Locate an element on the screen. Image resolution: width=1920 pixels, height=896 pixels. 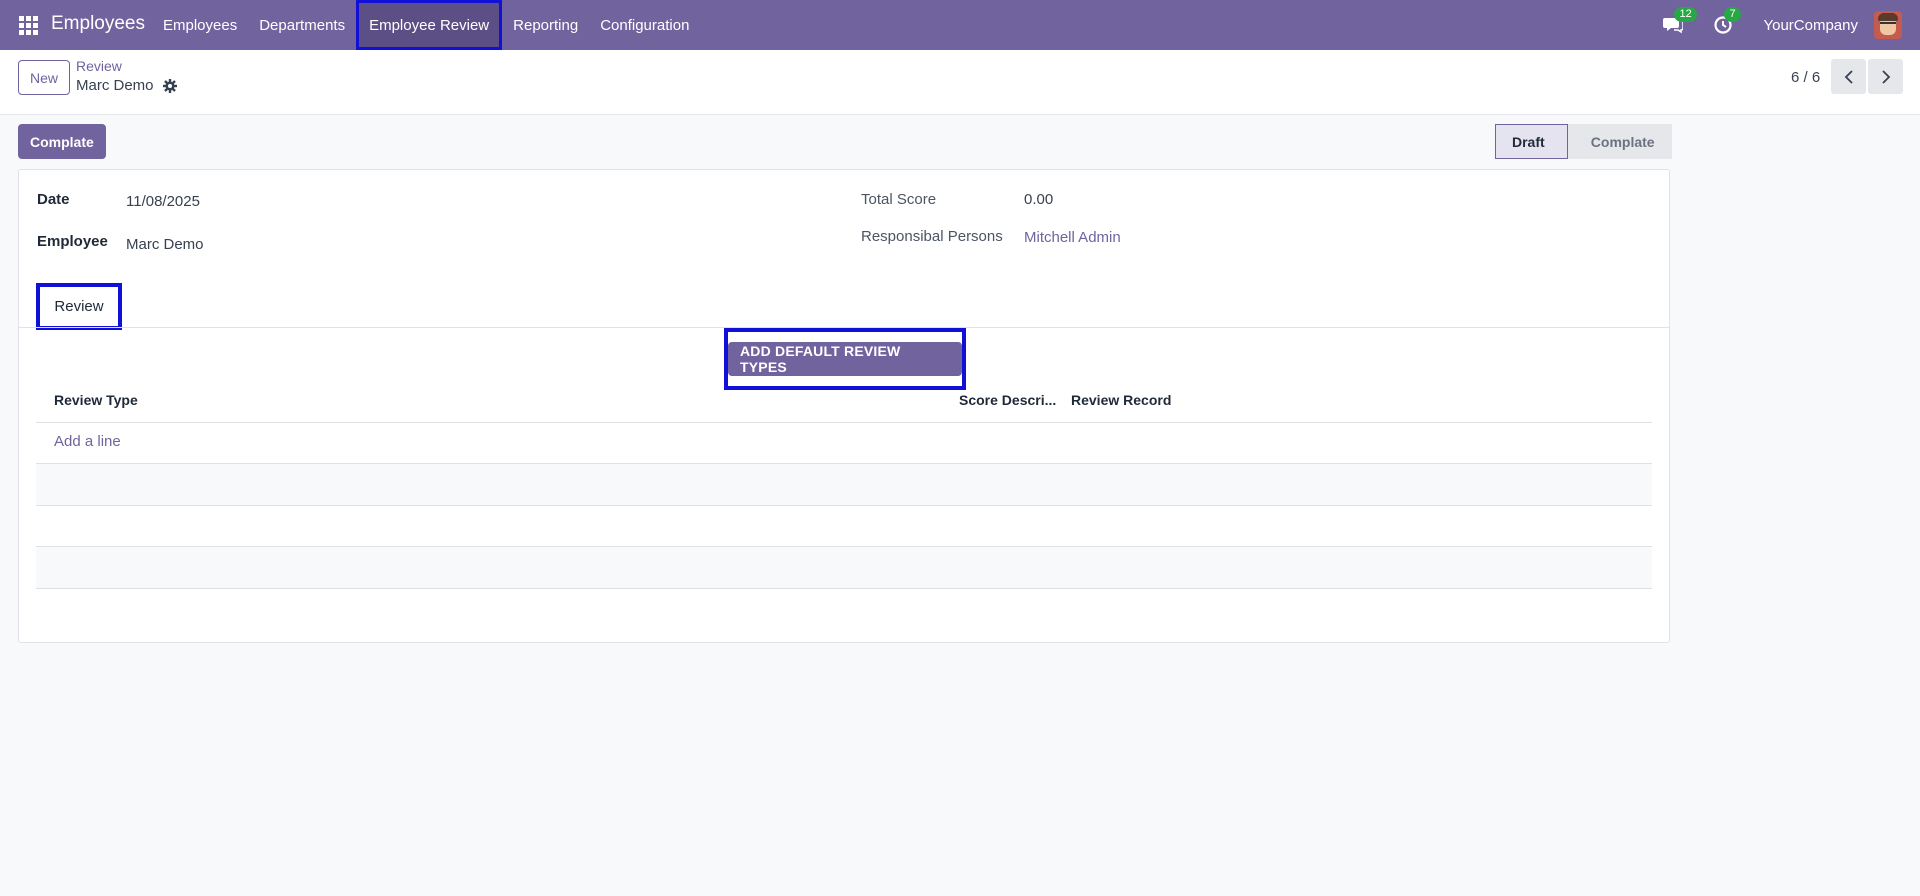
chevron-right-icon is located at coordinates (1885, 76).